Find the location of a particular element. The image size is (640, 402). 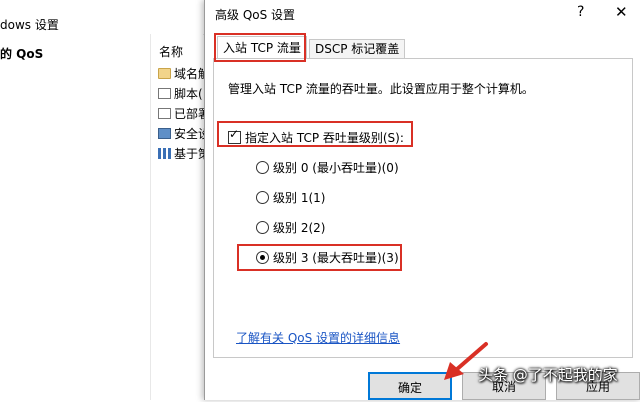

policy-editor-title: dows 设置 is located at coordinates (29, 25).